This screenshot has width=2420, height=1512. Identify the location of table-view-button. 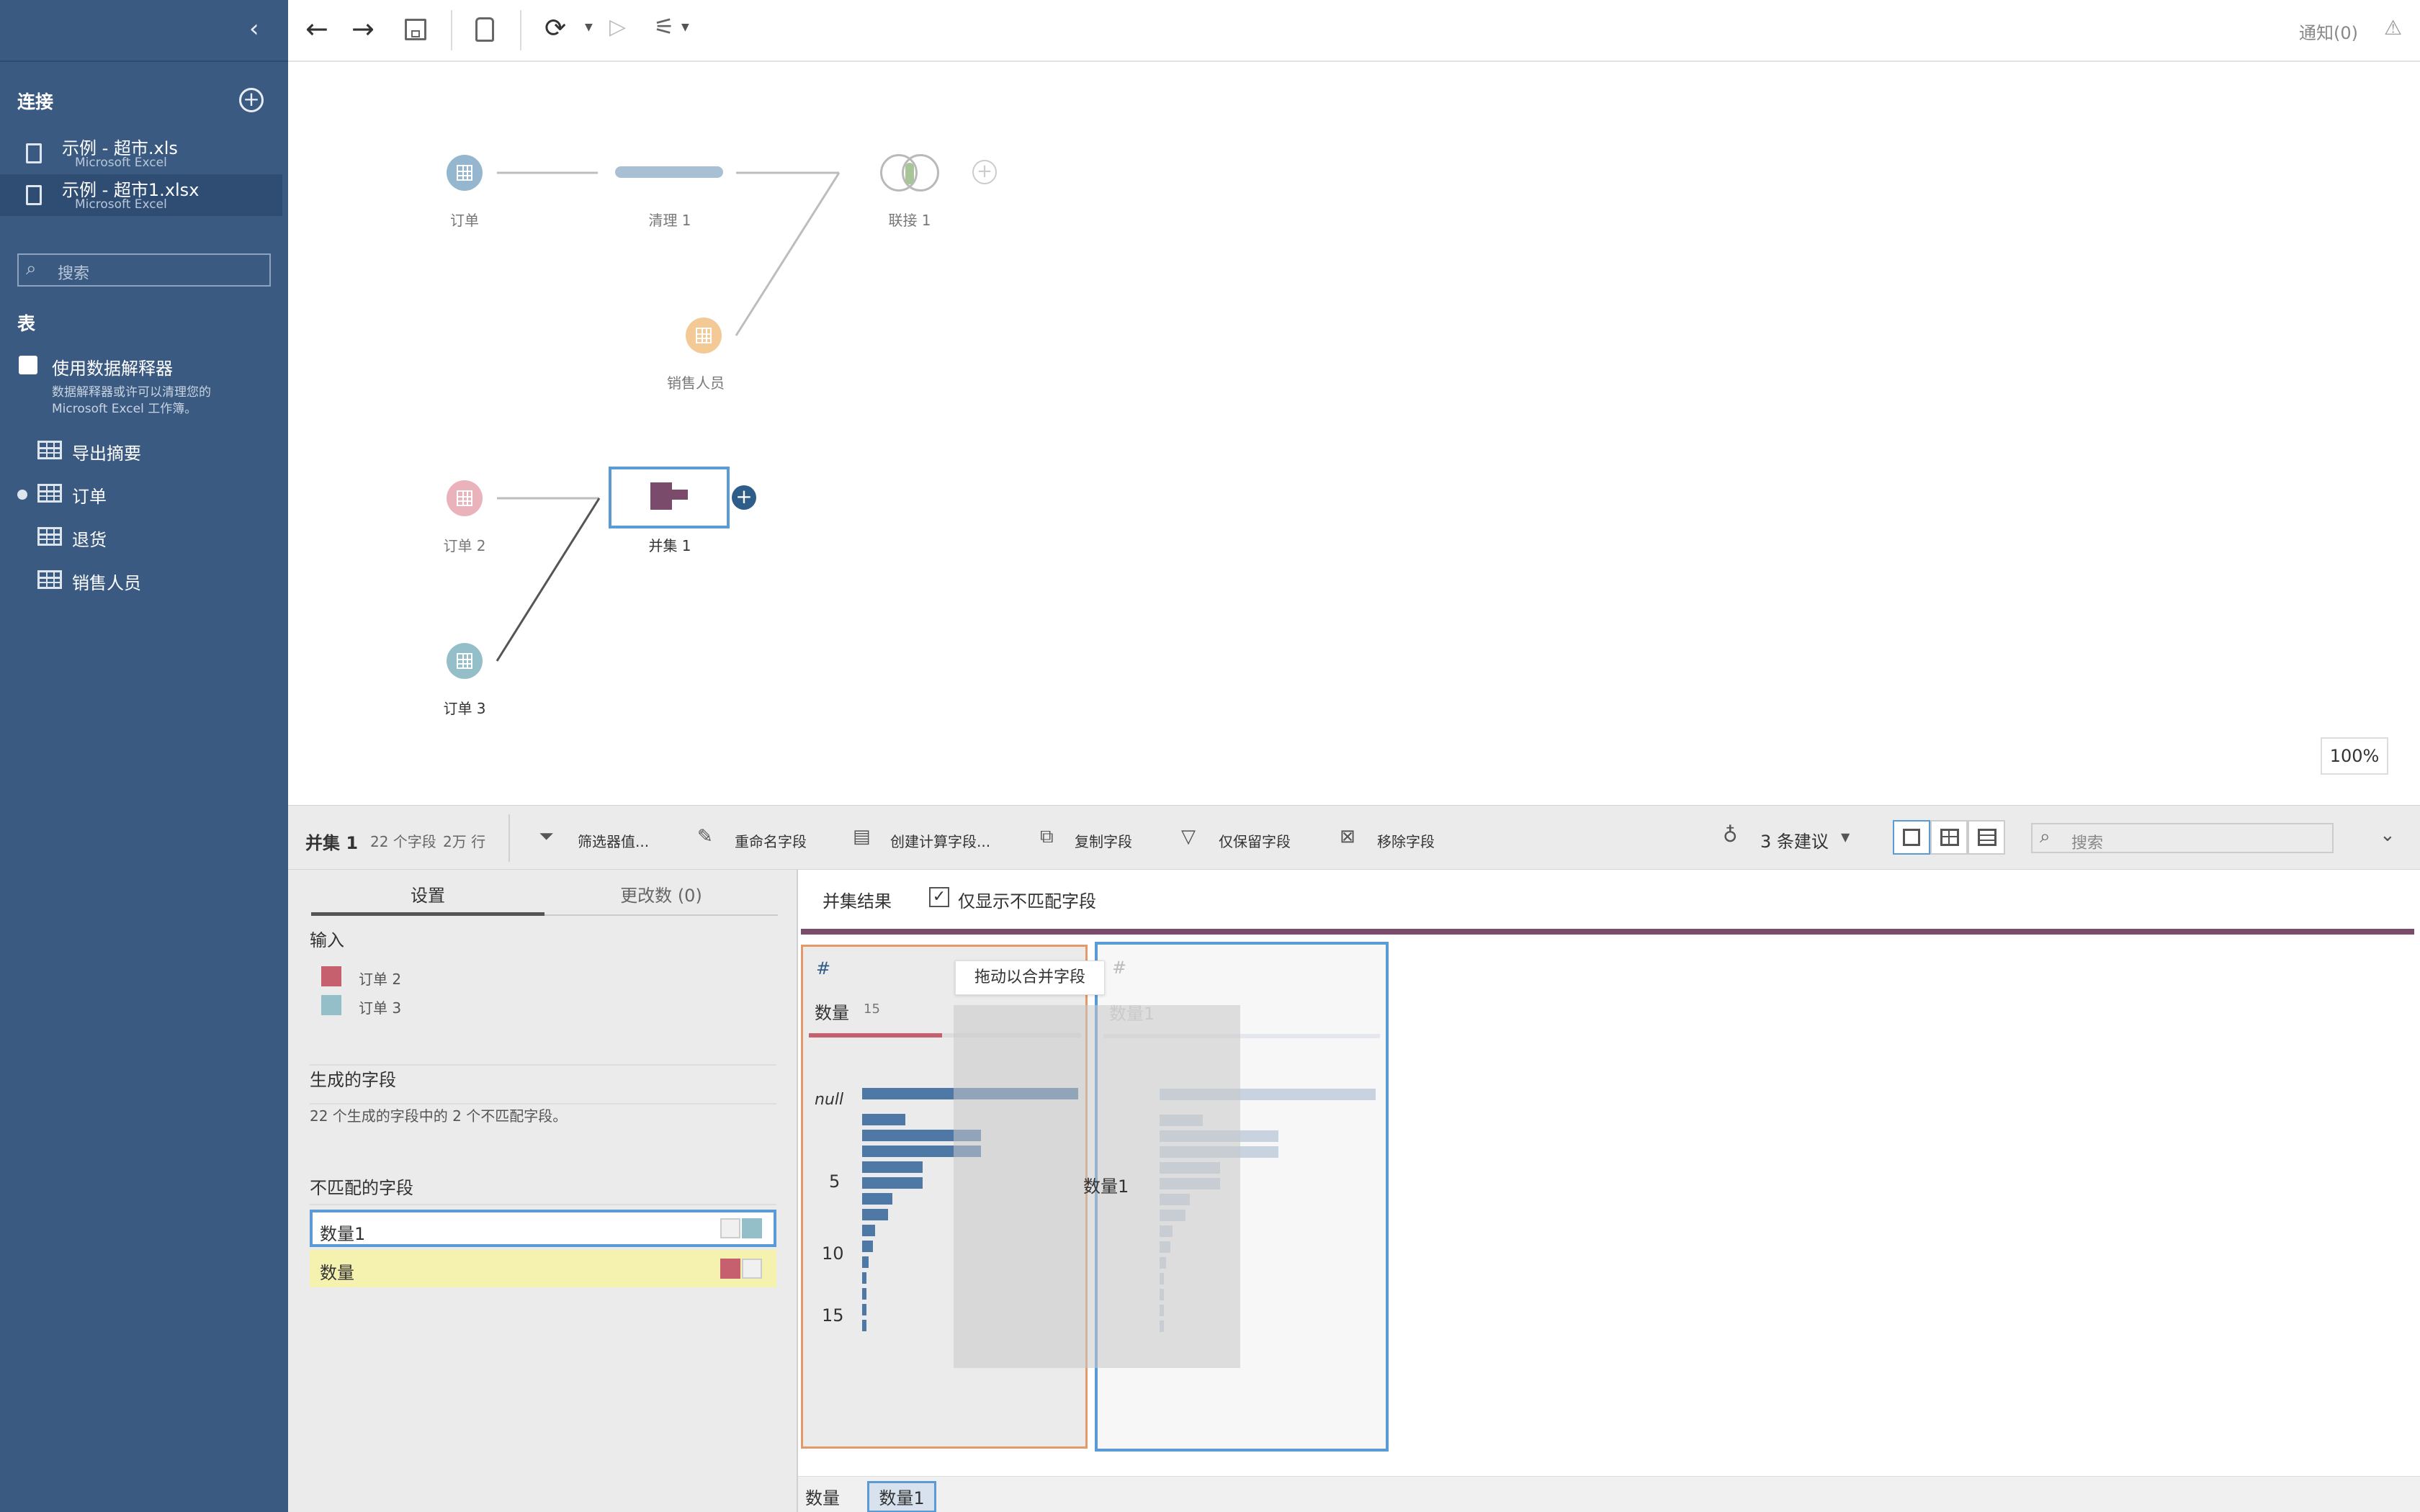
(1949, 837).